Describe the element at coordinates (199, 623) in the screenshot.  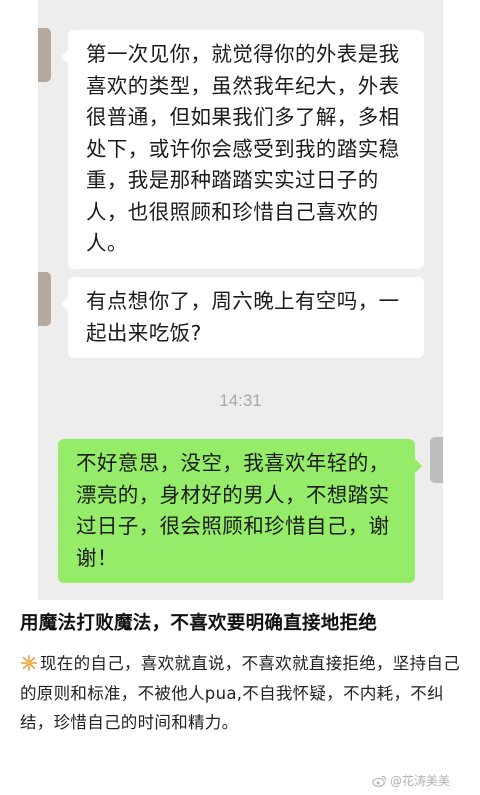
I see `post-title: 用魔法打败魔法，不喜欢要明确直接地拒绝` at that location.